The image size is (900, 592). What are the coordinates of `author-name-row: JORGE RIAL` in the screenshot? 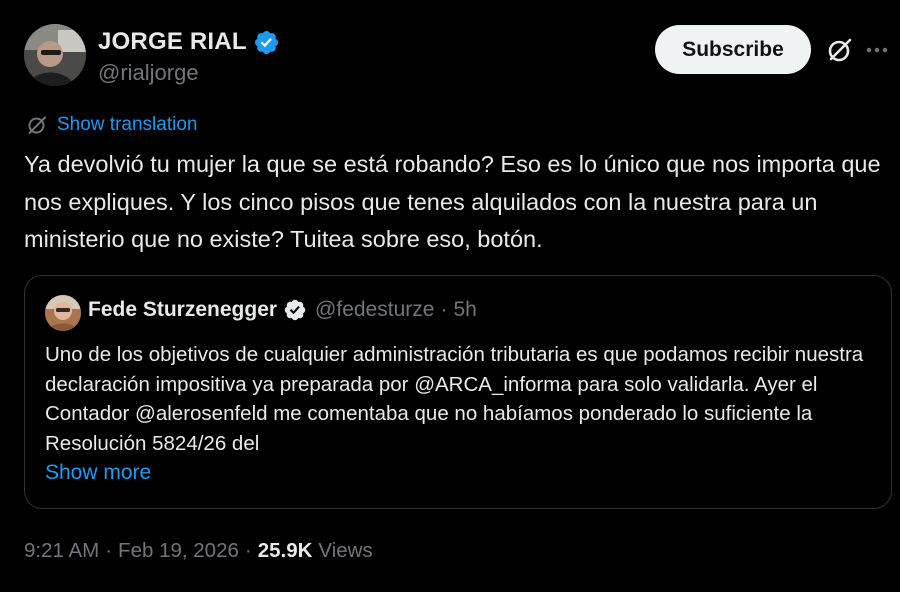 It's located at (189, 42).